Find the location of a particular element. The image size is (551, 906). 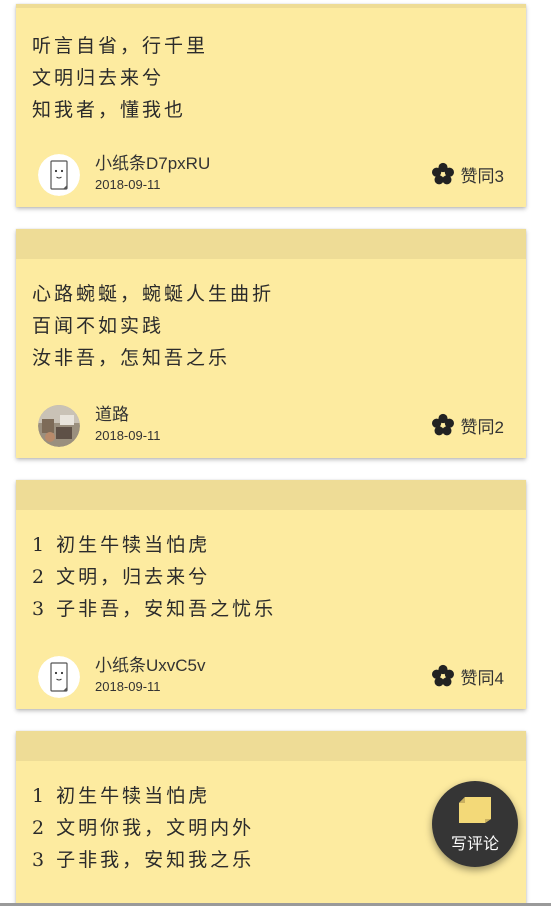

post-line: 汝非吾，怎知吾之乐 is located at coordinates (131, 358).